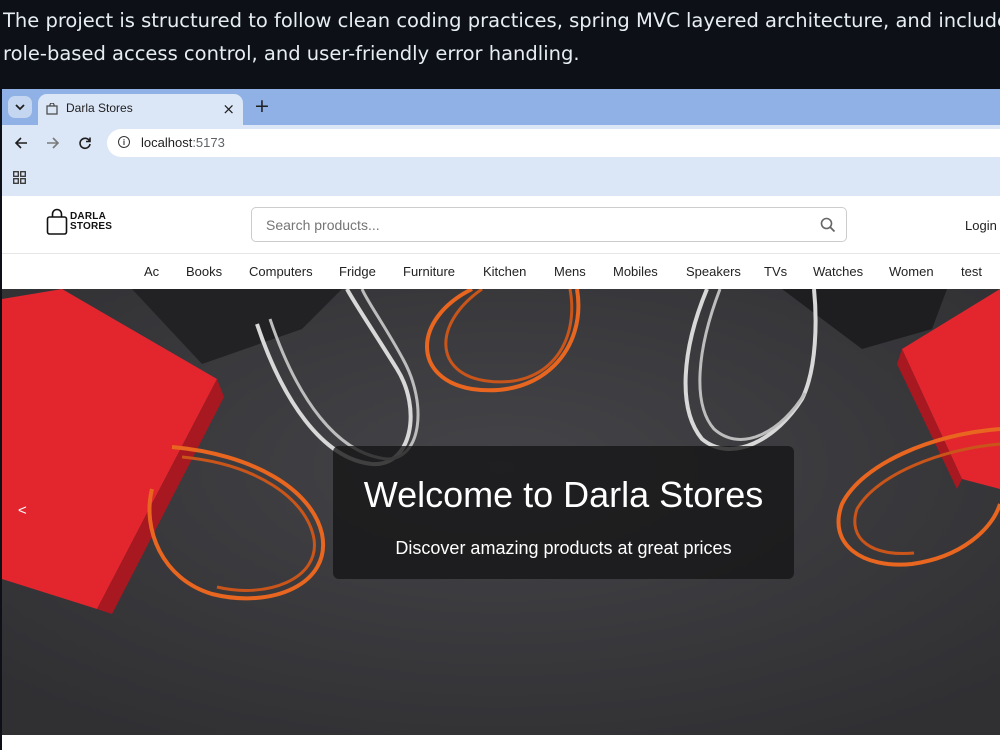 This screenshot has width=1000, height=750. I want to click on logo-text: DARLA STORES, so click(91, 222).